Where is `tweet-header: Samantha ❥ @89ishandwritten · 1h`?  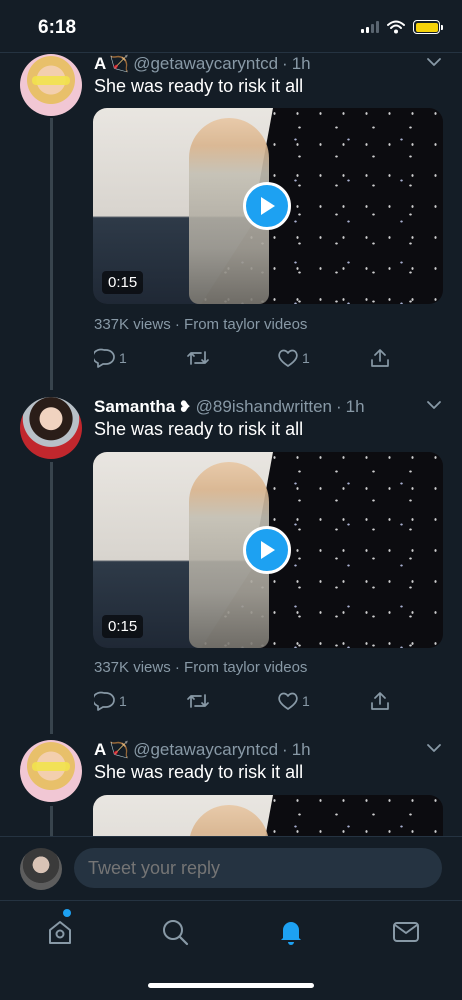
tweet-header: Samantha ❥ @89ishandwritten · 1h is located at coordinates (268, 407).